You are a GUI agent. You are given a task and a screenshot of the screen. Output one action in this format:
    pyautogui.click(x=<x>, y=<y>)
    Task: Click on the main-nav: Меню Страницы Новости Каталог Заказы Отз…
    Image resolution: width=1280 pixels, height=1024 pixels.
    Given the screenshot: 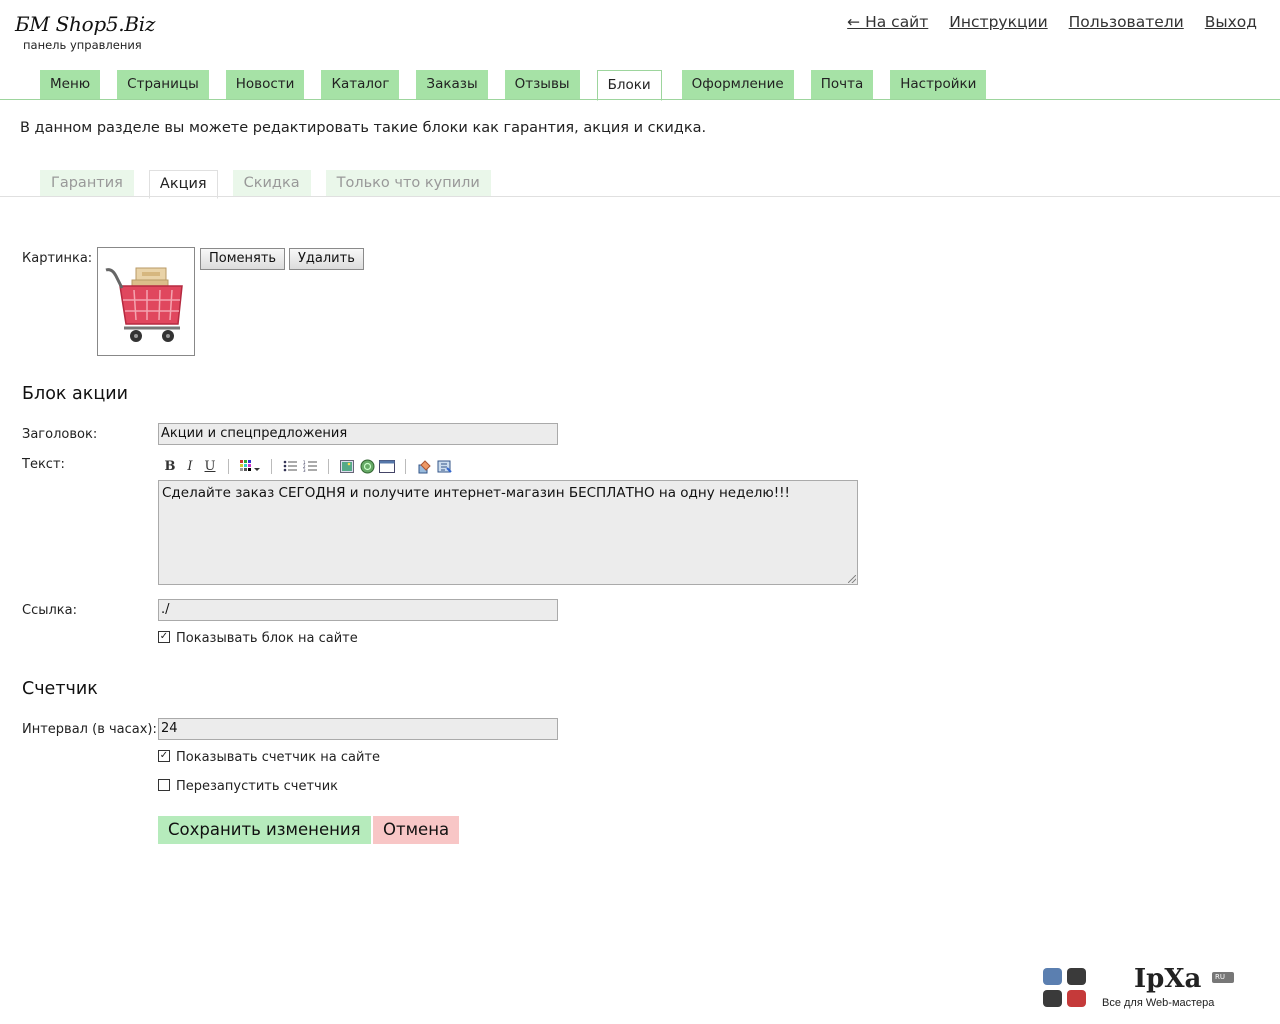 What is the action you would take?
    pyautogui.click(x=521, y=85)
    